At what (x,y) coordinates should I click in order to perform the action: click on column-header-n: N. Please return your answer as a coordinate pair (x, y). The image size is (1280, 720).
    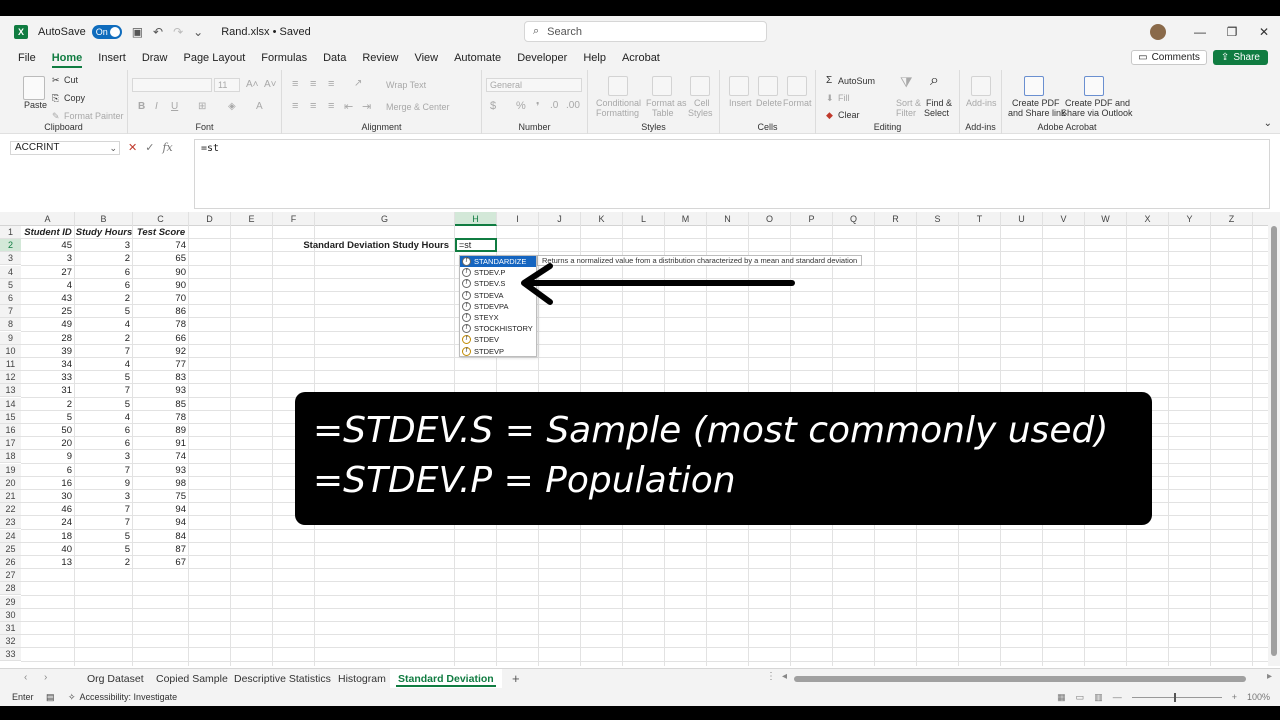
    Looking at the image, I should click on (728, 219).